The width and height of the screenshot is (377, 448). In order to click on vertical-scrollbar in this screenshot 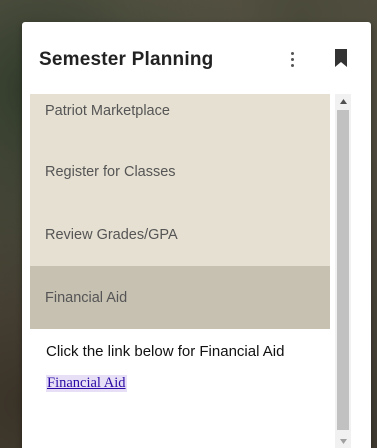, I will do `click(343, 271)`.